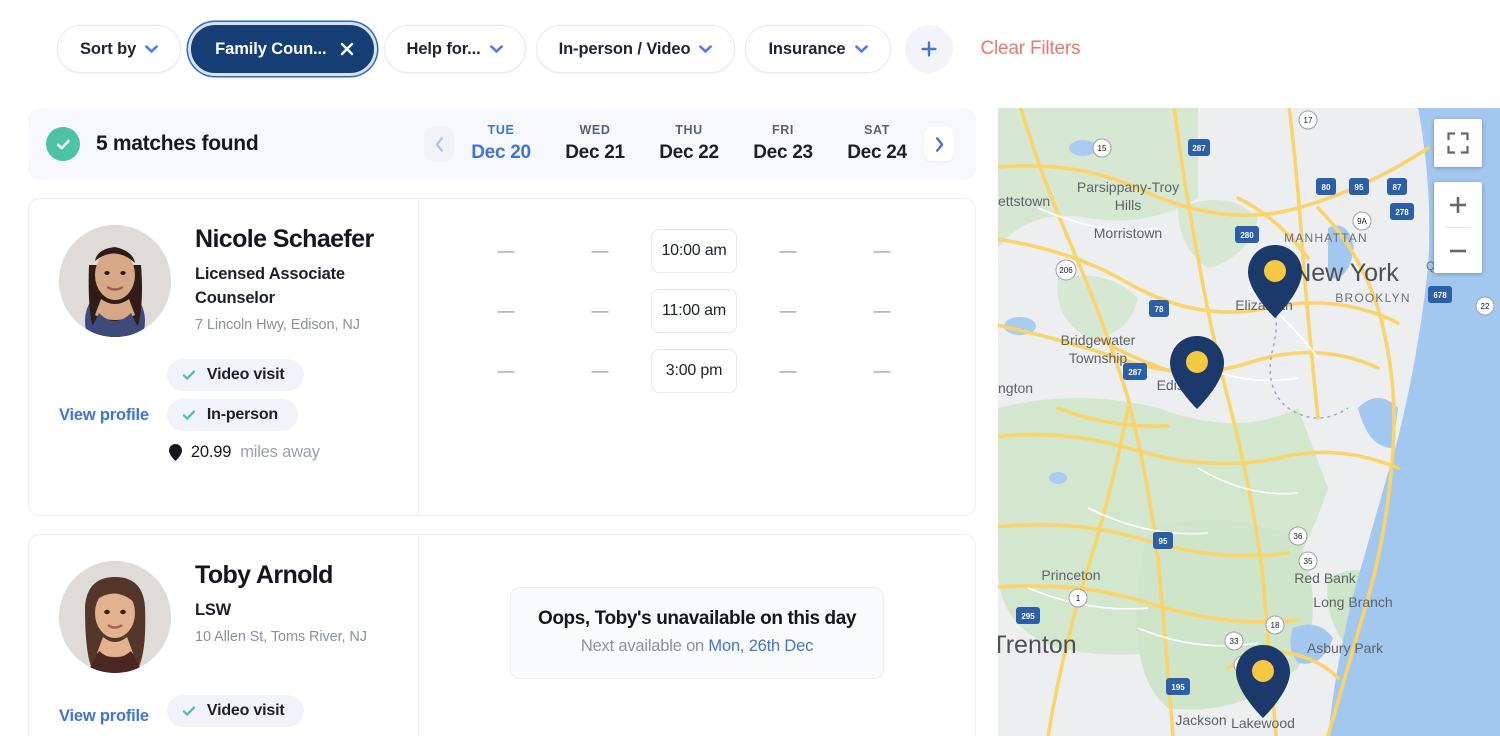 The width and height of the screenshot is (1500, 736). Describe the element at coordinates (595, 143) in the screenshot. I see `date-column-wed: WED Dec 21` at that location.